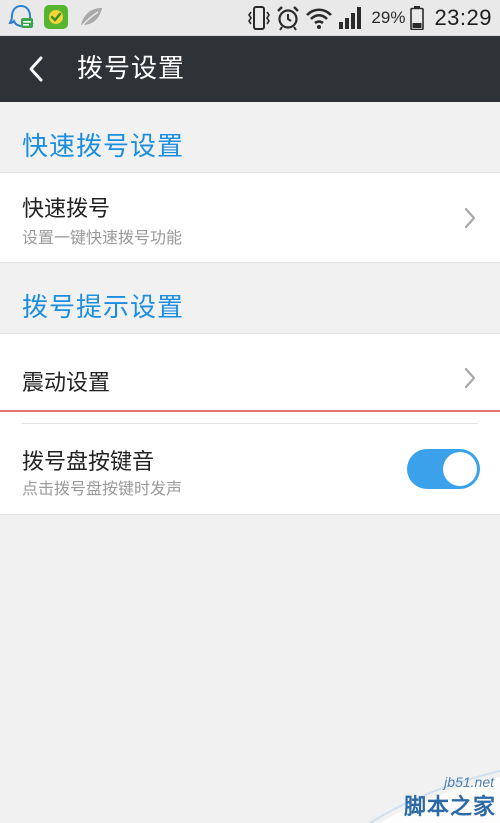 This screenshot has width=500, height=823. What do you see at coordinates (388, 17) in the screenshot?
I see `battery-percent: 29%` at bounding box center [388, 17].